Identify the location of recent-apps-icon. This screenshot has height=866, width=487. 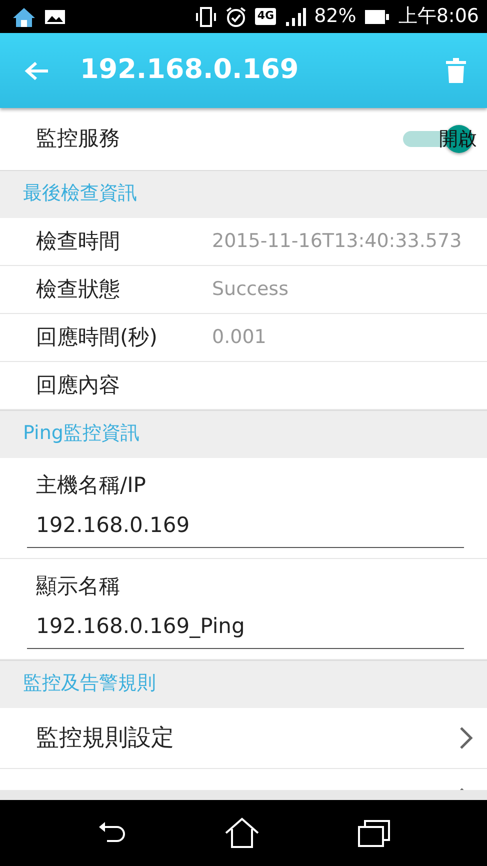
(373, 833).